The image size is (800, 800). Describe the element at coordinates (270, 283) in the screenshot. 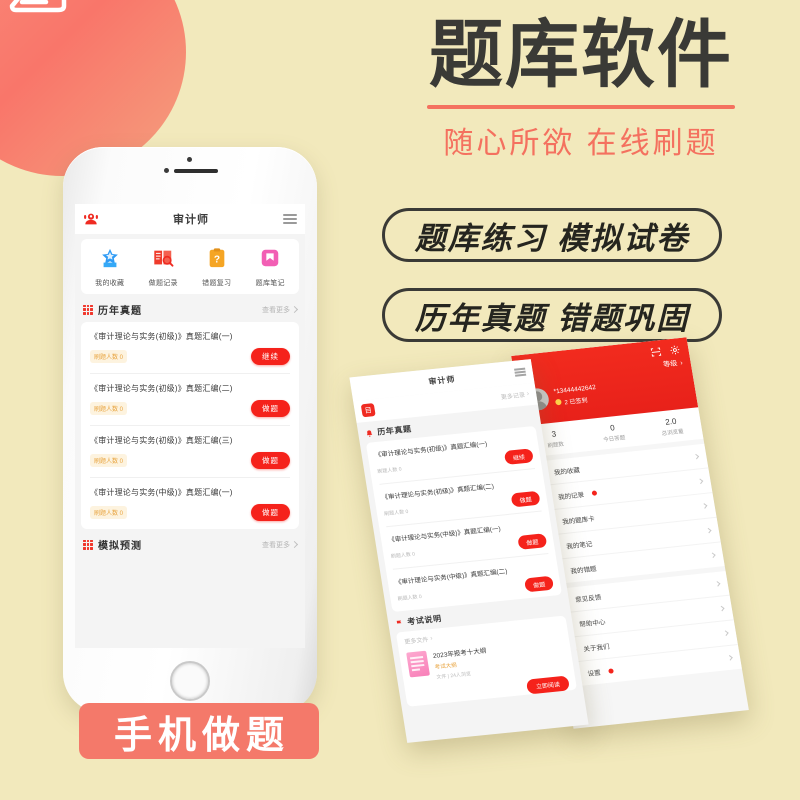

I see `quick-action-label: 题库笔记` at that location.